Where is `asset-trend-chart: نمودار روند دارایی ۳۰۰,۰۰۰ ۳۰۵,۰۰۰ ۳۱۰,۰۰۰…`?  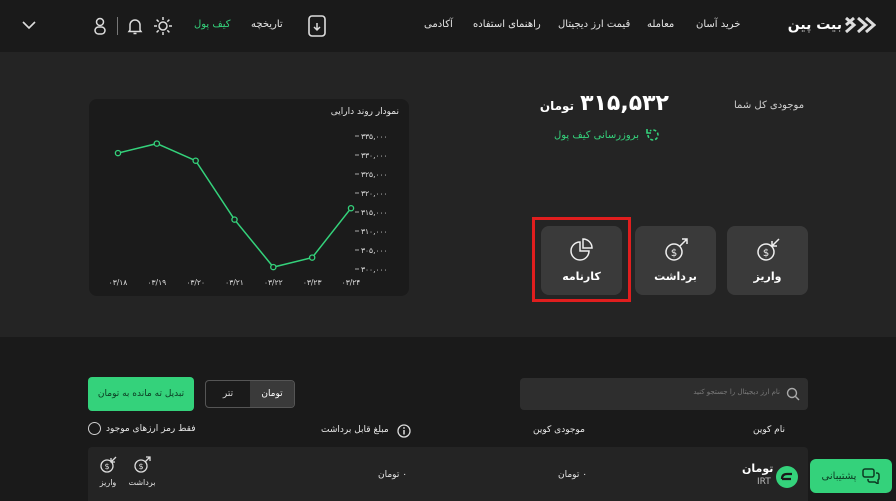 asset-trend-chart: نمودار روند دارایی ۳۰۰,۰۰۰ ۳۰۵,۰۰۰ ۳۱۰,۰۰۰… is located at coordinates (249, 197).